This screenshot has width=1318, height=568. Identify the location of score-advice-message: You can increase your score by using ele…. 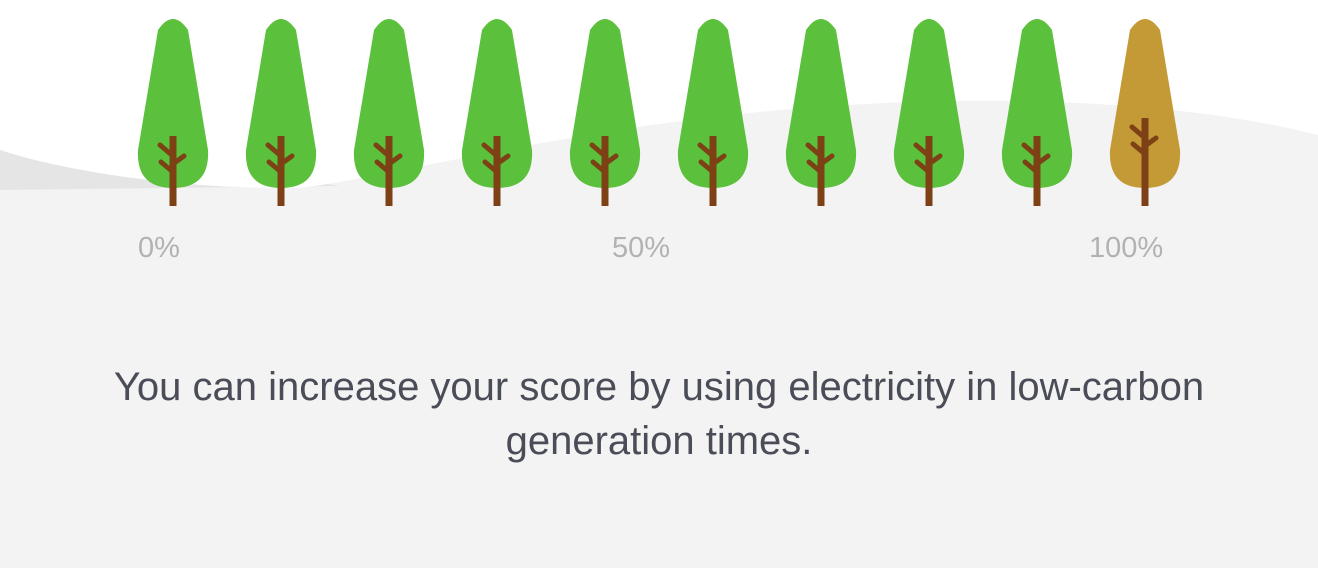
(659, 414).